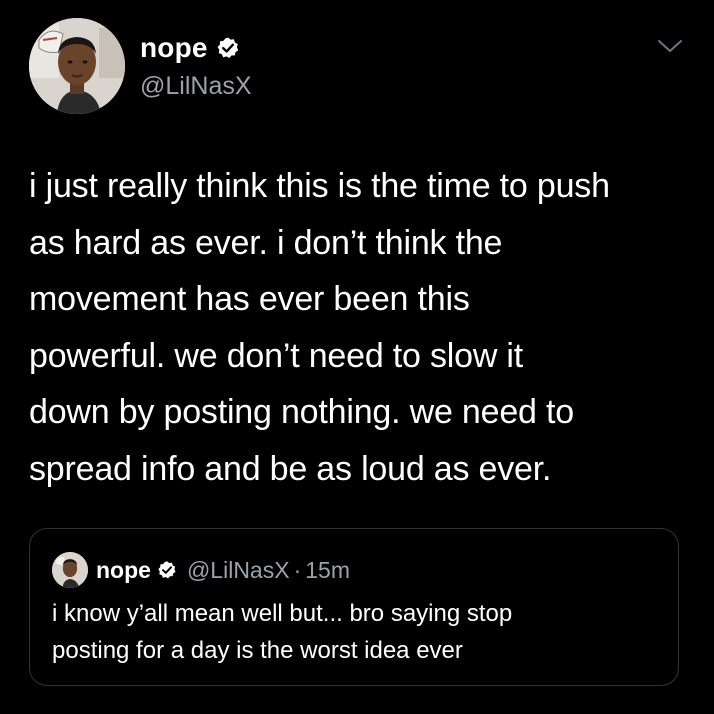 The width and height of the screenshot is (714, 714). I want to click on tweet-text-line: spread info and be as loud as ever., so click(290, 468).